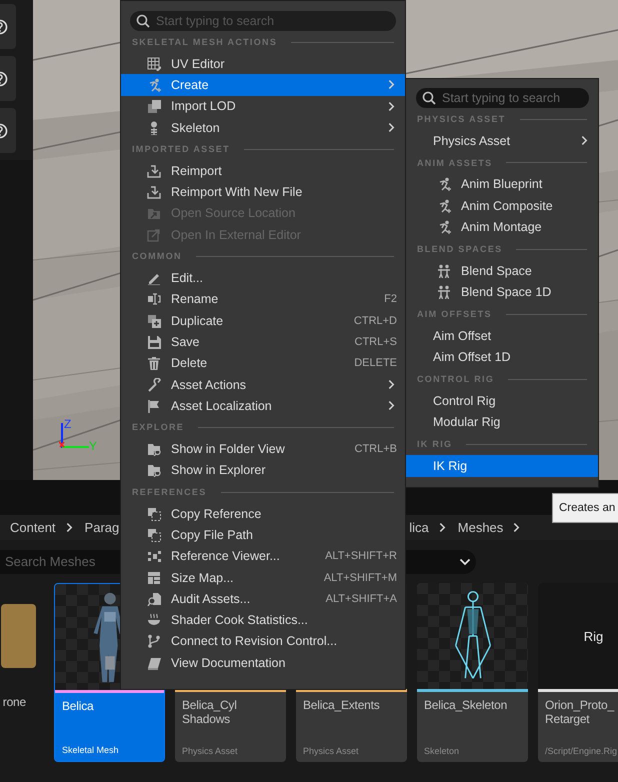 The height and width of the screenshot is (782, 618). I want to click on menu-item: IK Rig, so click(502, 465).